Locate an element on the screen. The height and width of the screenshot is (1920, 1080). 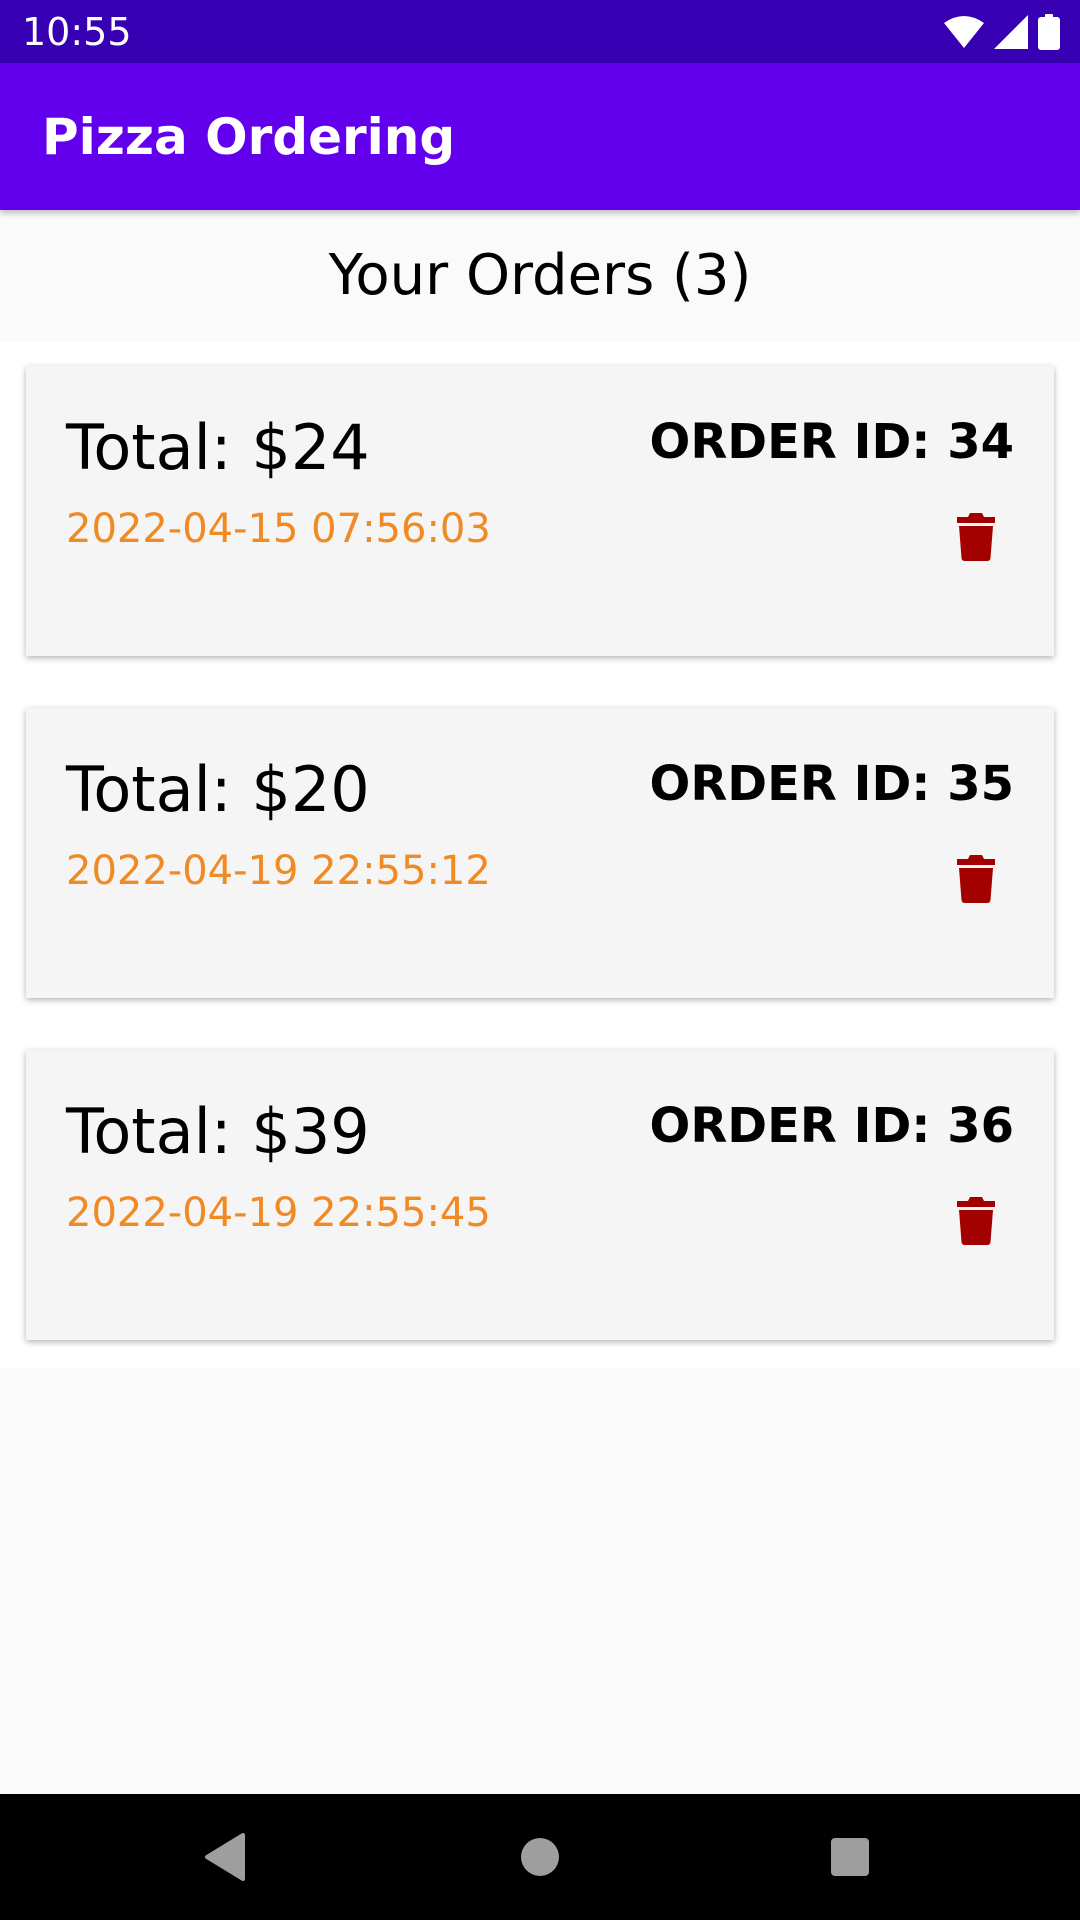
back-icon is located at coordinates (225, 1857).